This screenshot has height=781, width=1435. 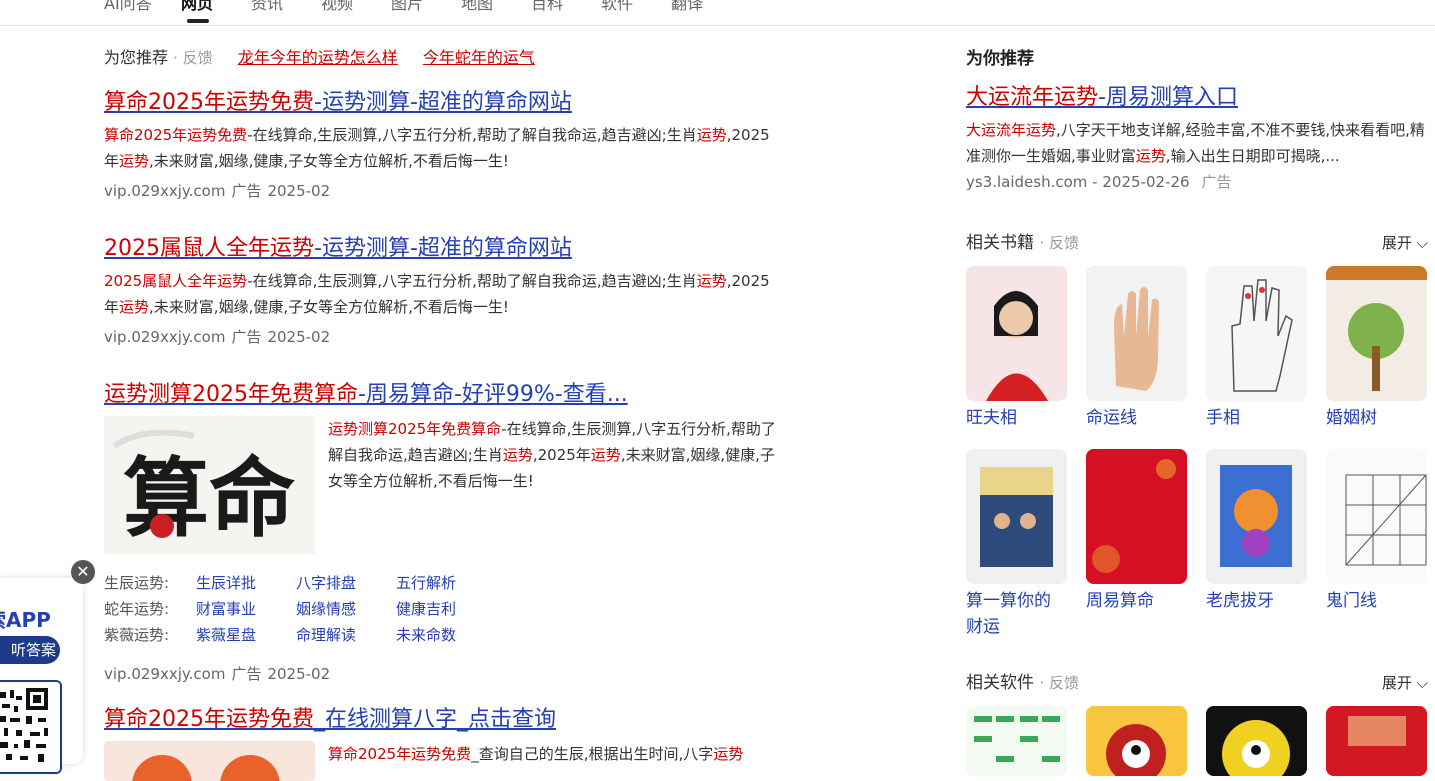 I want to click on sublink: 财富事业, so click(x=246, y=609).